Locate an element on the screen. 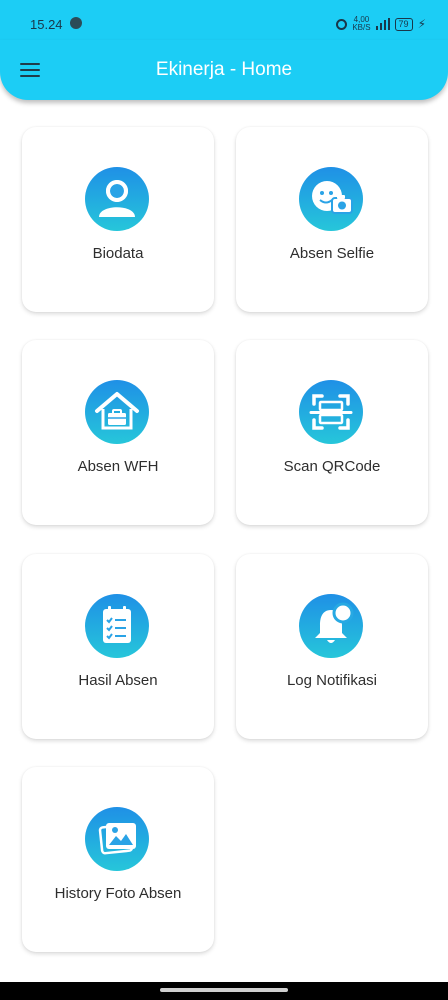 Image resolution: width=448 pixels, height=1000 pixels. menu-card-scan-qrcode: Scan QRCode is located at coordinates (332, 432).